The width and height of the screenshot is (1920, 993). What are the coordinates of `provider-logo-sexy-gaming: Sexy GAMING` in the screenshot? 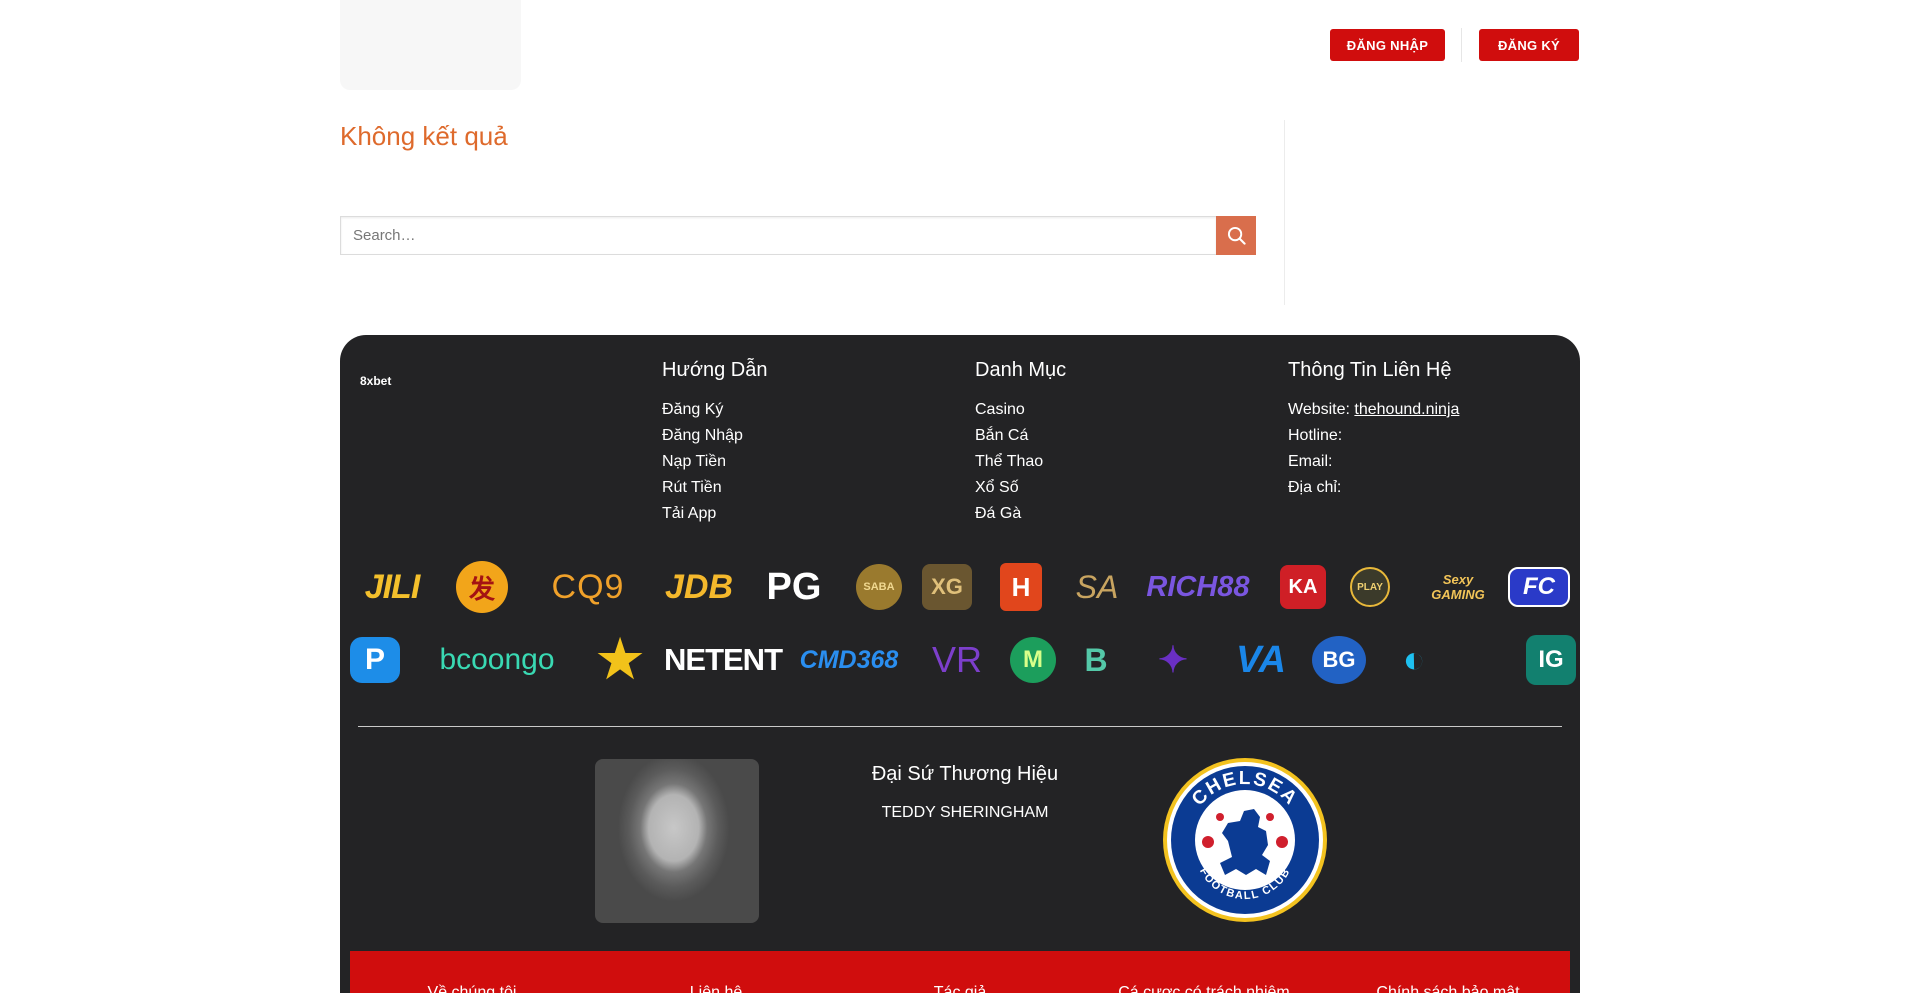 It's located at (1458, 587).